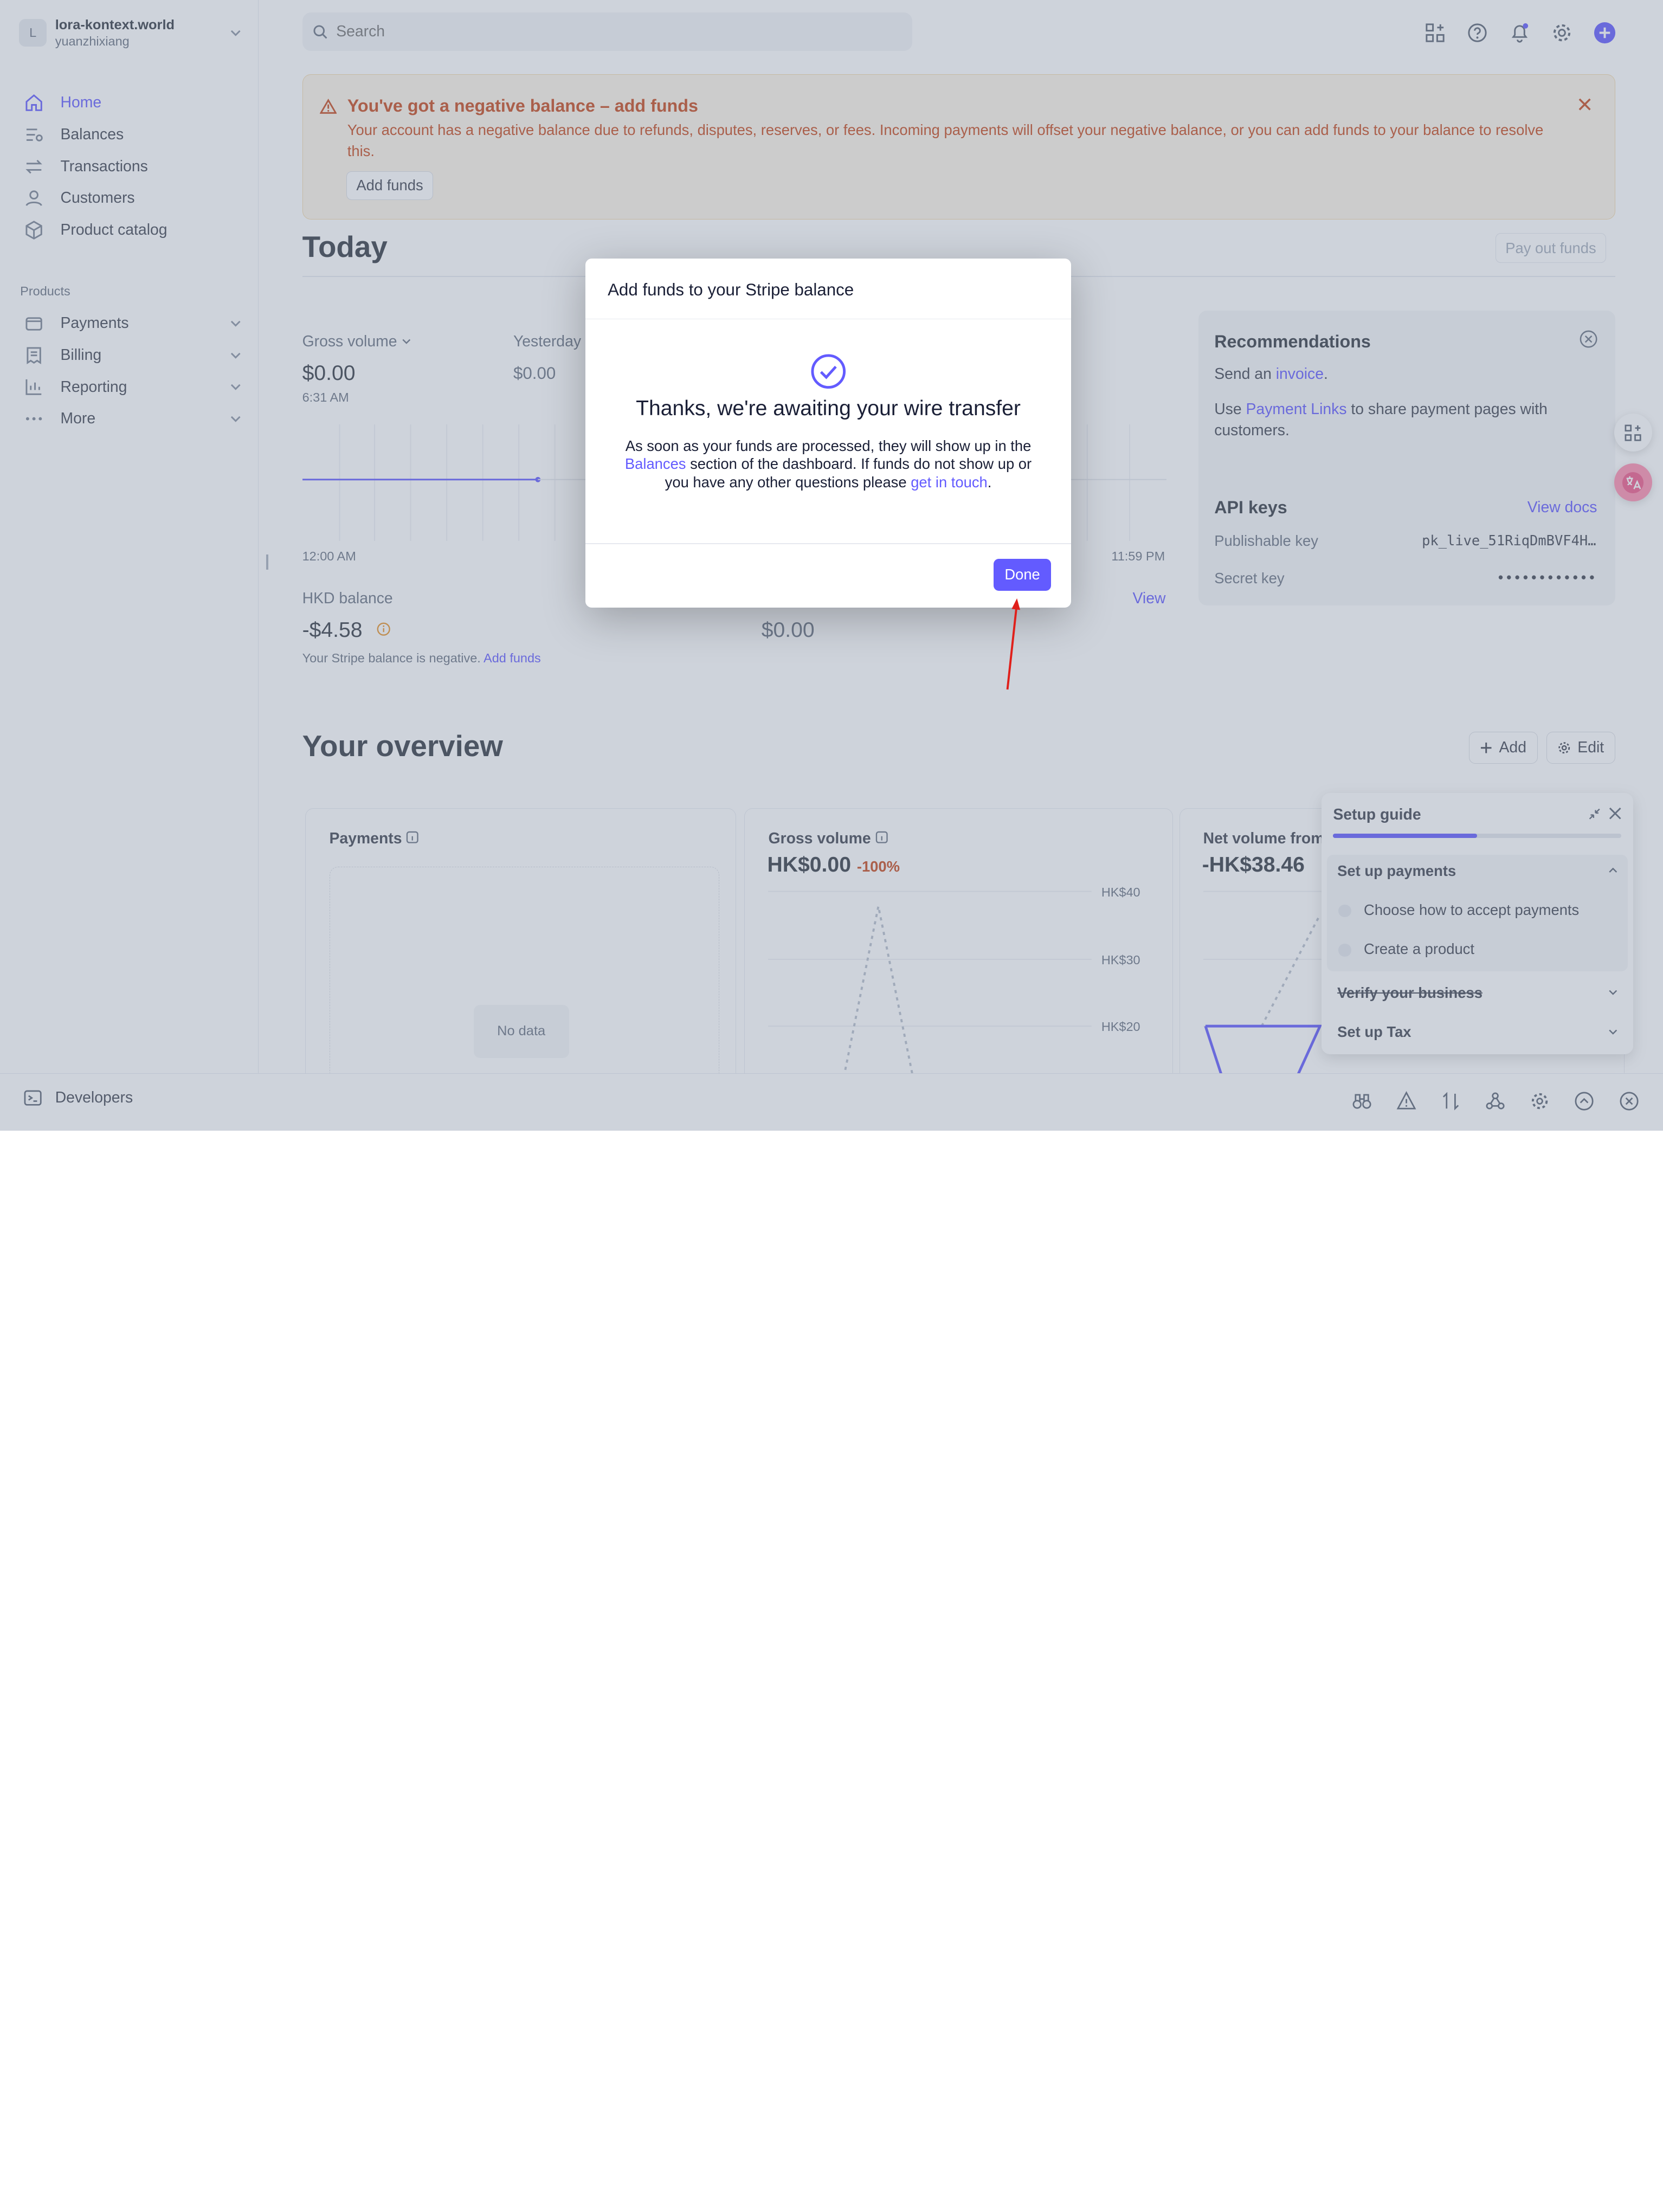 The height and width of the screenshot is (2212, 1663). I want to click on done-button: Done, so click(1022, 575).